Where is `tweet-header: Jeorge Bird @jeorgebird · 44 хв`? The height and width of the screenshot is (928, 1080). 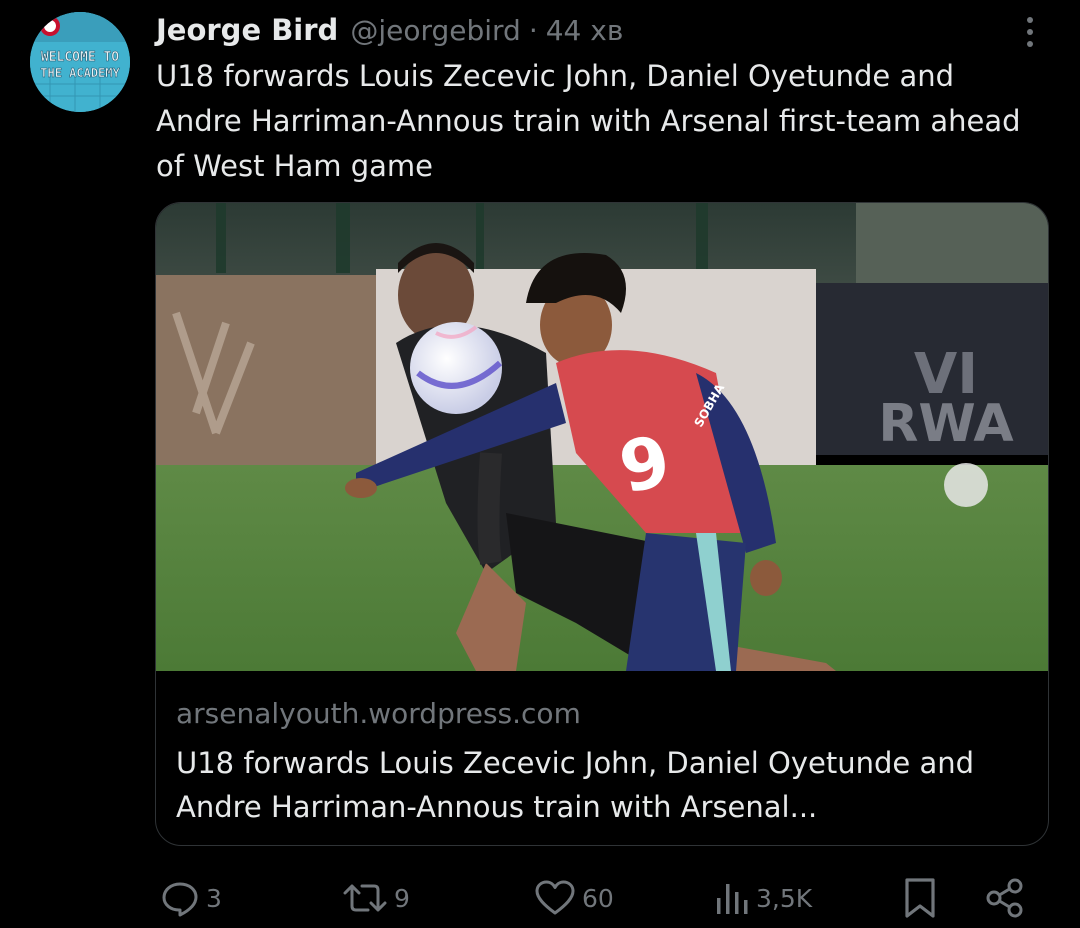 tweet-header: Jeorge Bird @jeorgebird · 44 хв is located at coordinates (389, 30).